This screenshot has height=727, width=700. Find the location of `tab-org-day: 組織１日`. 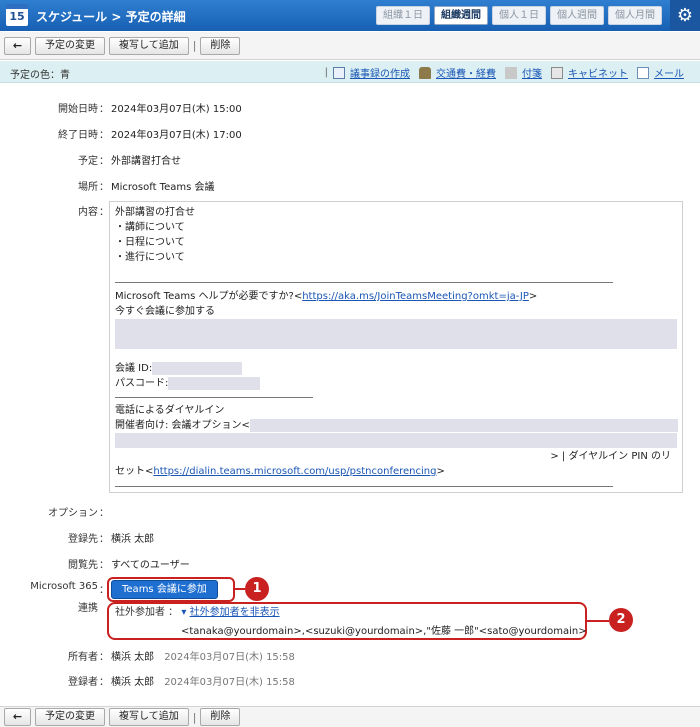

tab-org-day: 組織１日 is located at coordinates (403, 15).